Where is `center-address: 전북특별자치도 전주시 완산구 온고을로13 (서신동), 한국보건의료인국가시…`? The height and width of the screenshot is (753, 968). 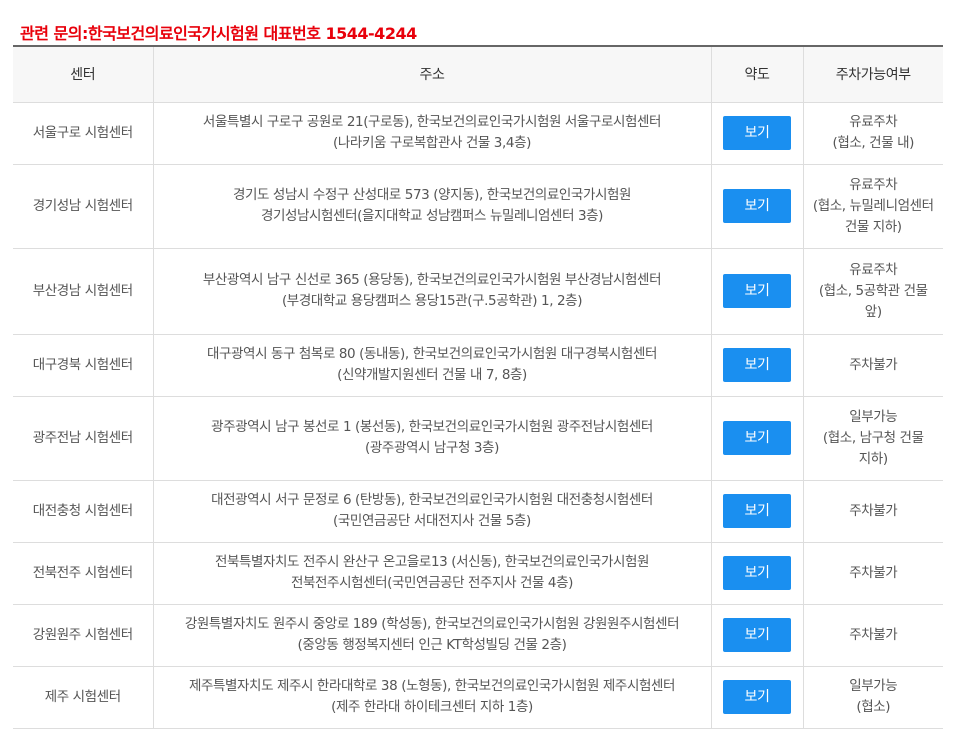 center-address: 전북특별자치도 전주시 완산구 온고을로13 (서신동), 한국보건의료인국가시… is located at coordinates (431, 573).